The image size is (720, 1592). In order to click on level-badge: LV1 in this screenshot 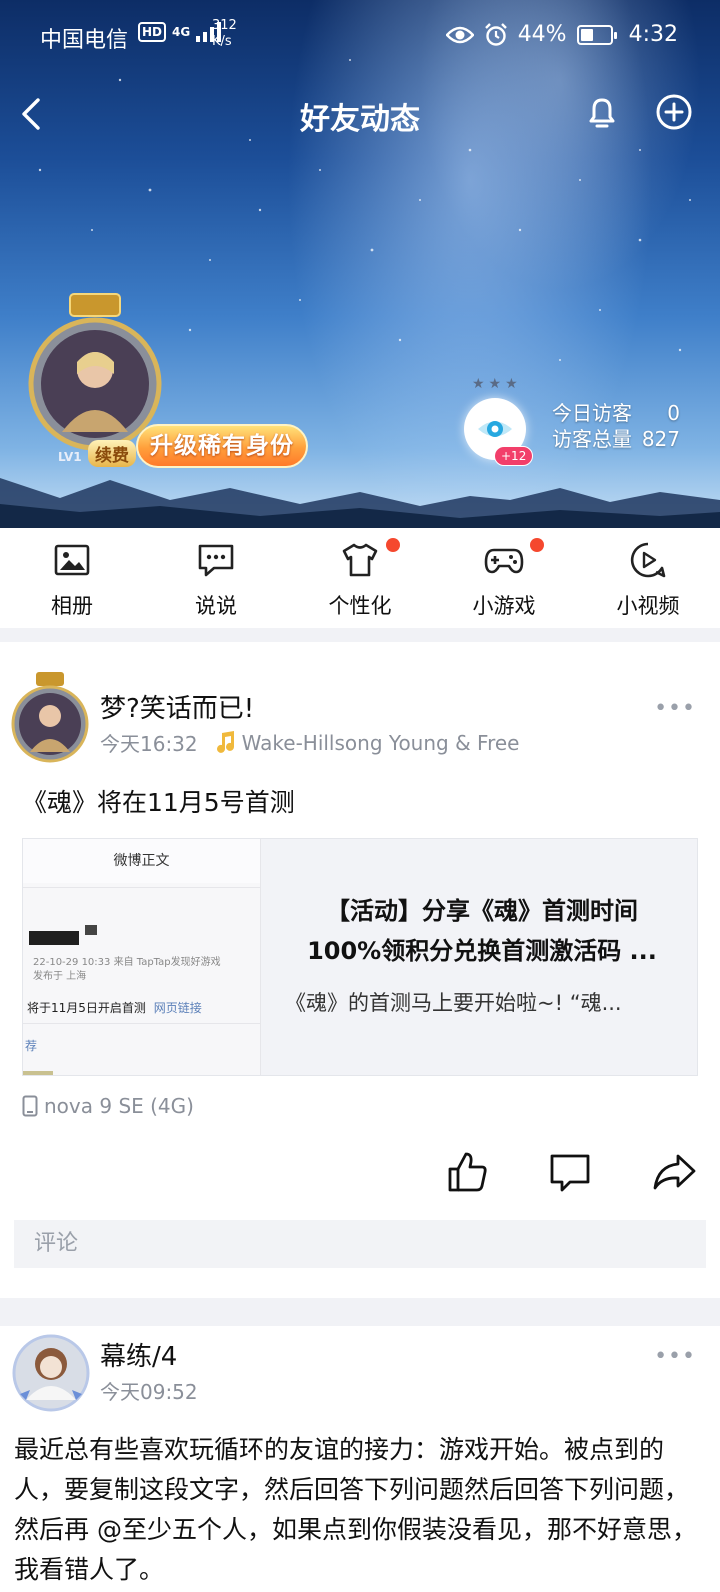, I will do `click(70, 457)`.